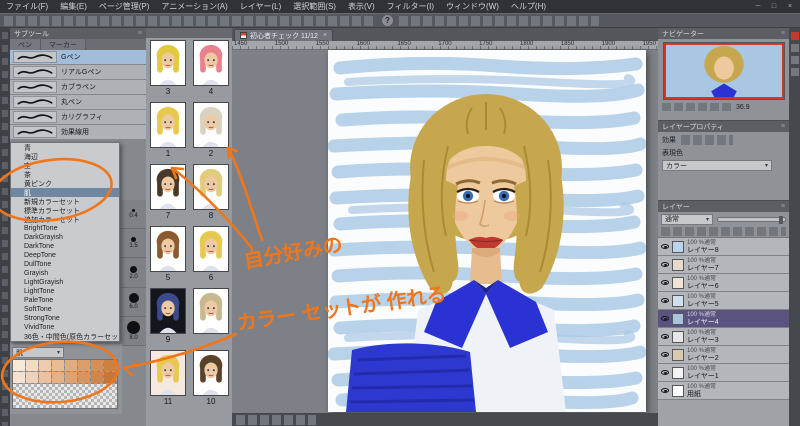 This screenshot has width=800, height=426. Describe the element at coordinates (73, 6) in the screenshot. I see `menu-item: 編集(E)` at that location.